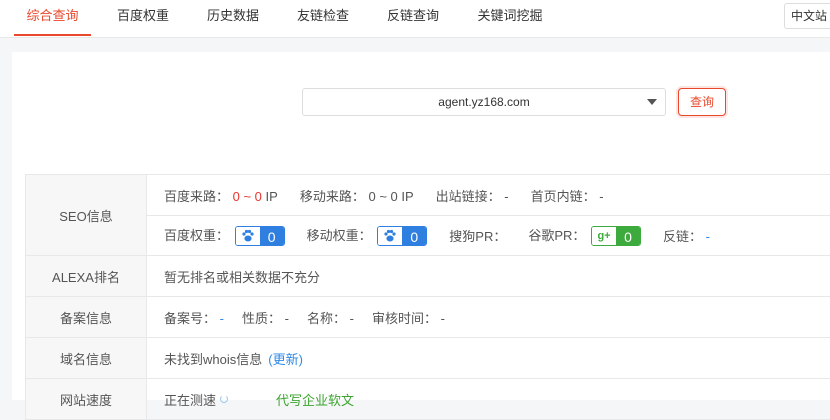 The width and height of the screenshot is (830, 420). Describe the element at coordinates (702, 102) in the screenshot. I see `query-button: 查询` at that location.